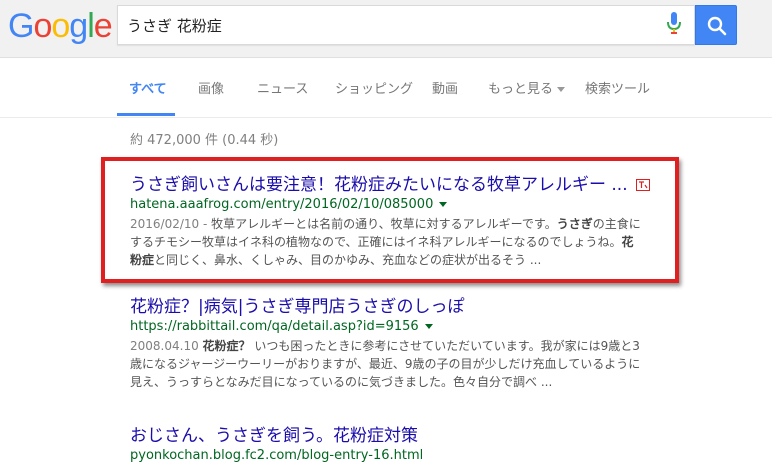 Image resolution: width=772 pixels, height=465 pixels. I want to click on tab-all: すべて, so click(148, 87).